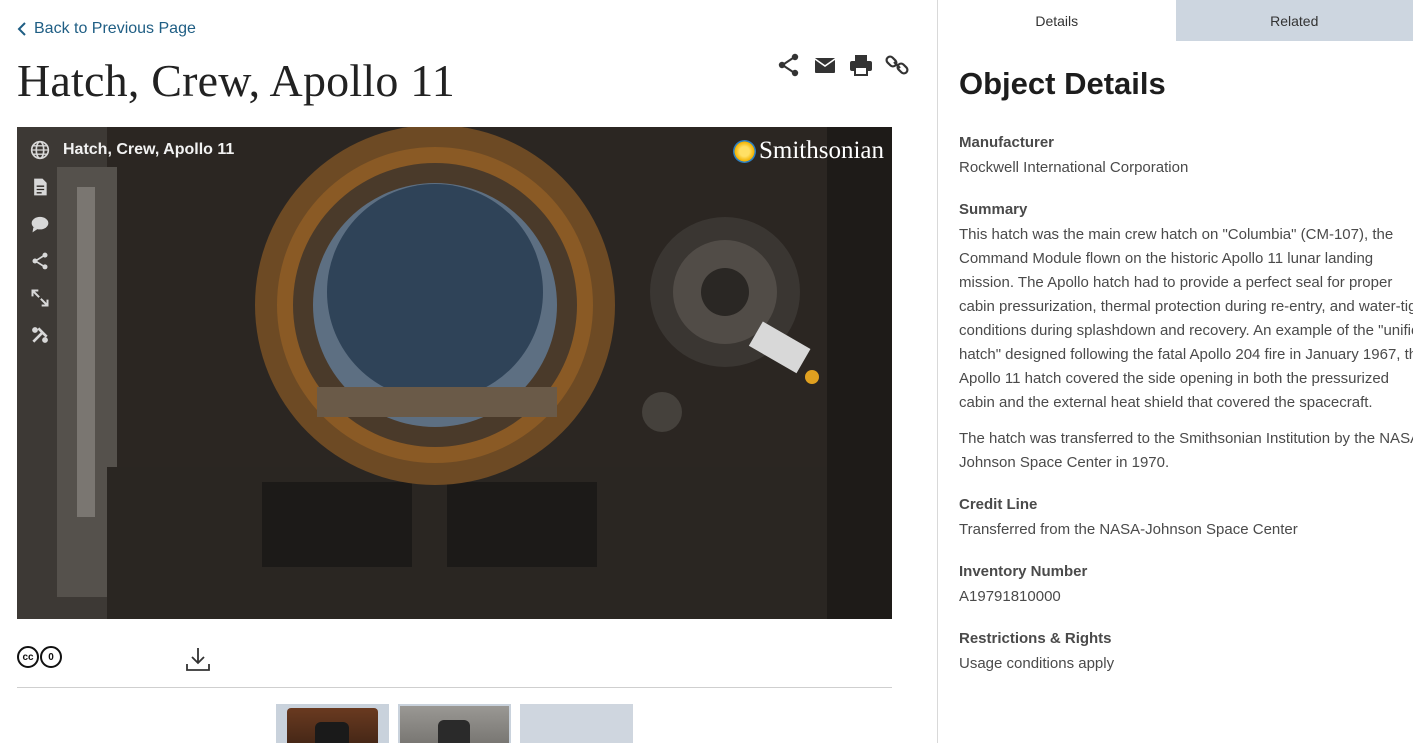 Image resolution: width=1413 pixels, height=743 pixels. What do you see at coordinates (897, 65) in the screenshot?
I see `link-icon` at bounding box center [897, 65].